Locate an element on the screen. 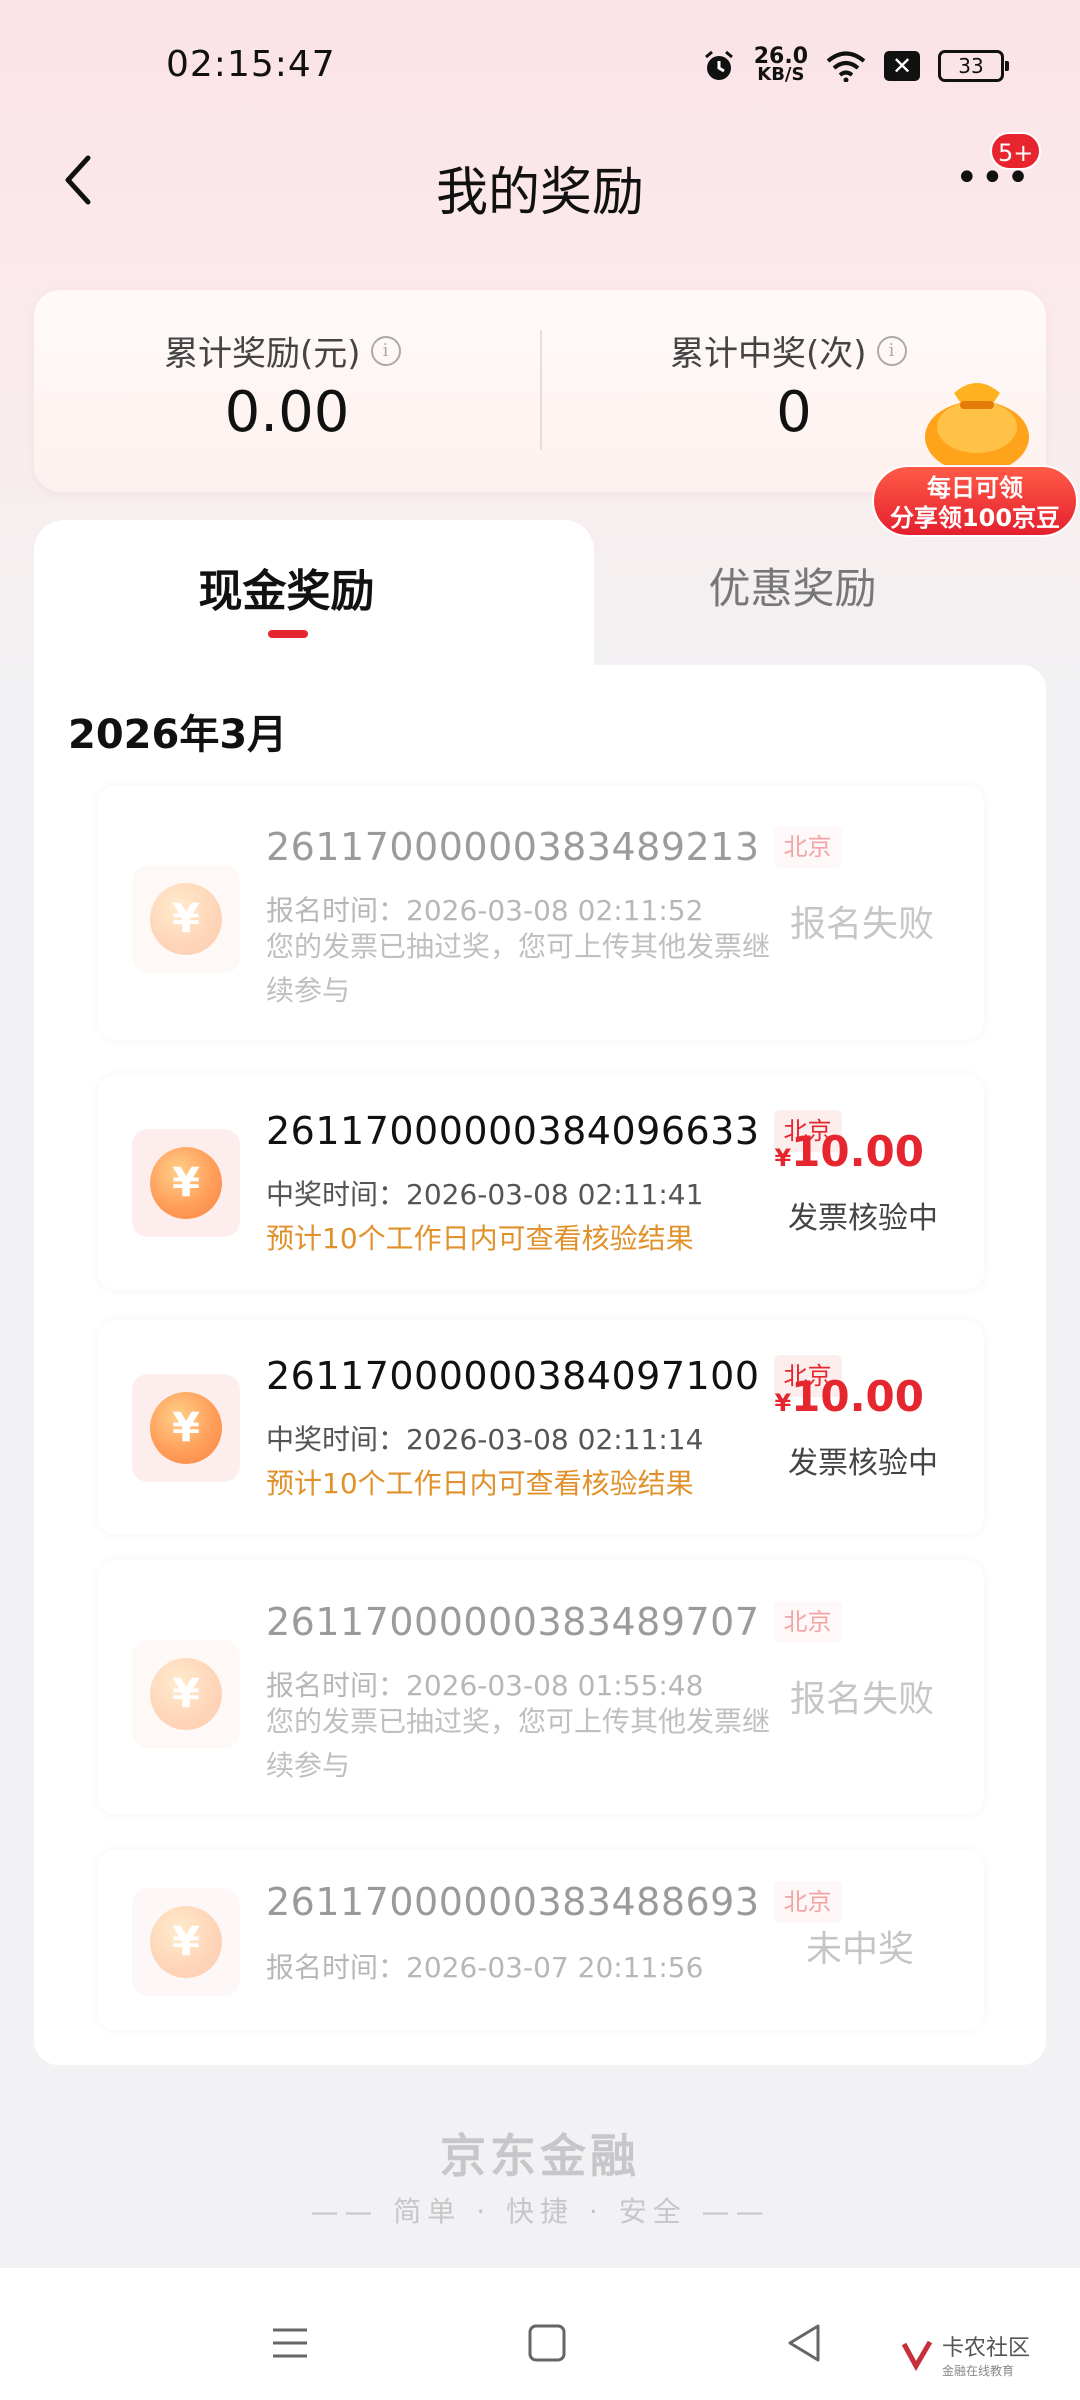 The width and height of the screenshot is (1080, 2400). status-icons: 26.0 KB/S ✕ 33 is located at coordinates (855, 66).